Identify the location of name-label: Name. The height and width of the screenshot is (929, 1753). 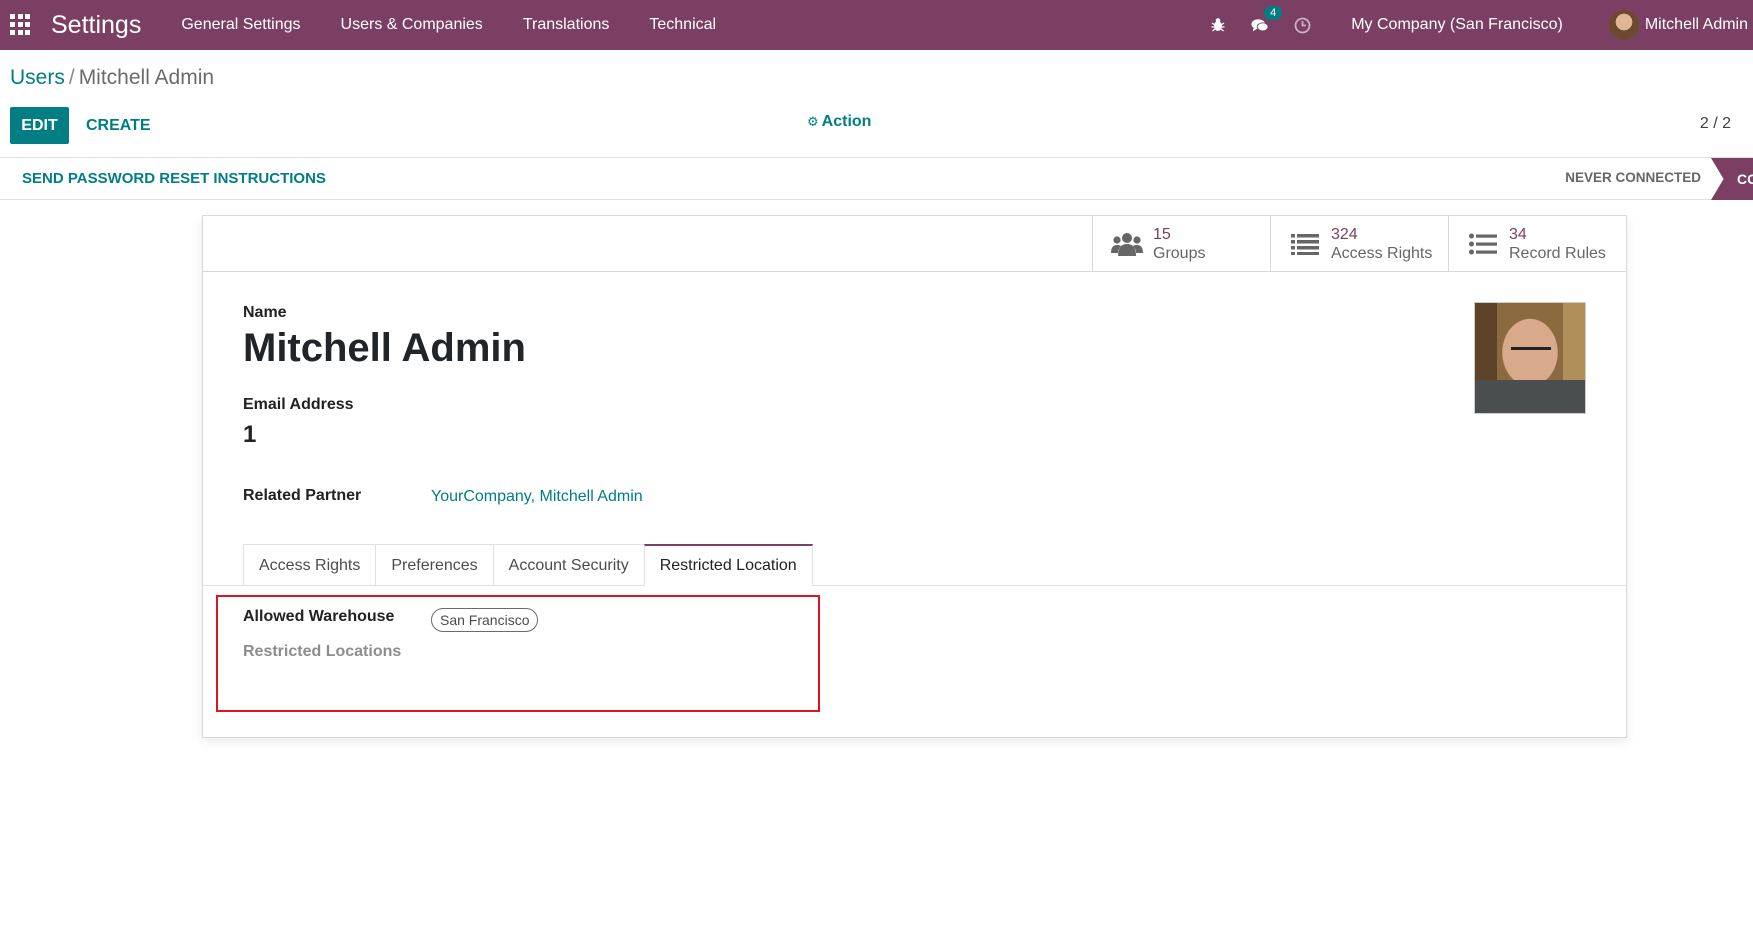
(265, 312).